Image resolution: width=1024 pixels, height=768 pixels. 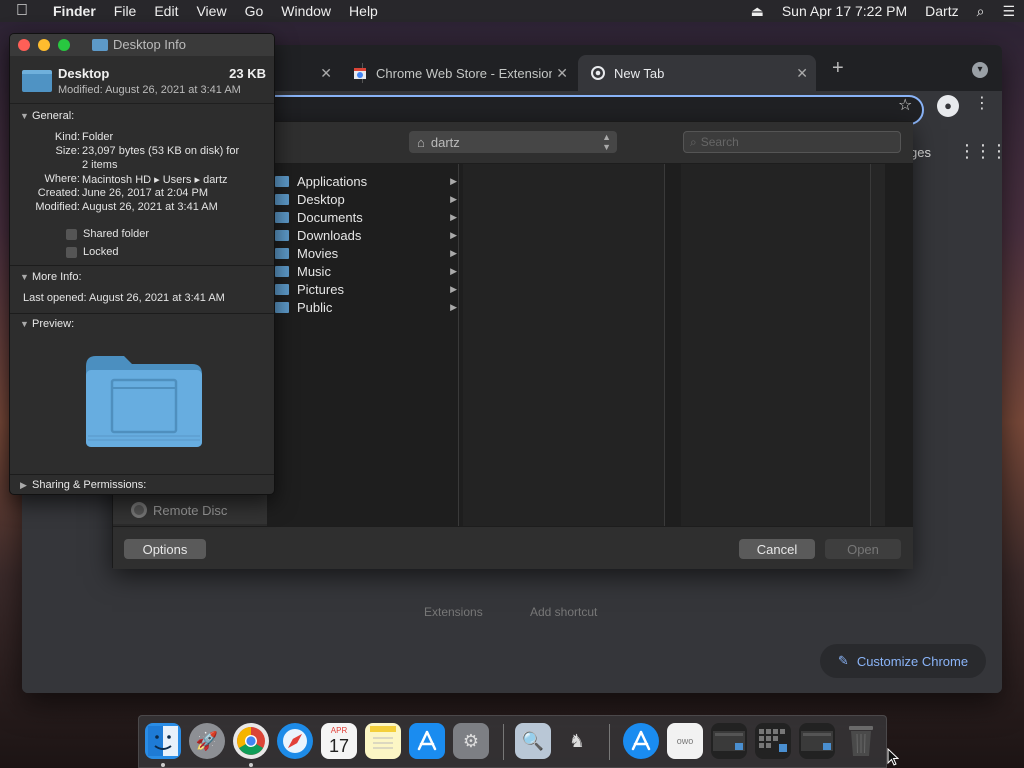 What do you see at coordinates (697, 73) in the screenshot?
I see `tab-new-tab: New Tab ✕` at bounding box center [697, 73].